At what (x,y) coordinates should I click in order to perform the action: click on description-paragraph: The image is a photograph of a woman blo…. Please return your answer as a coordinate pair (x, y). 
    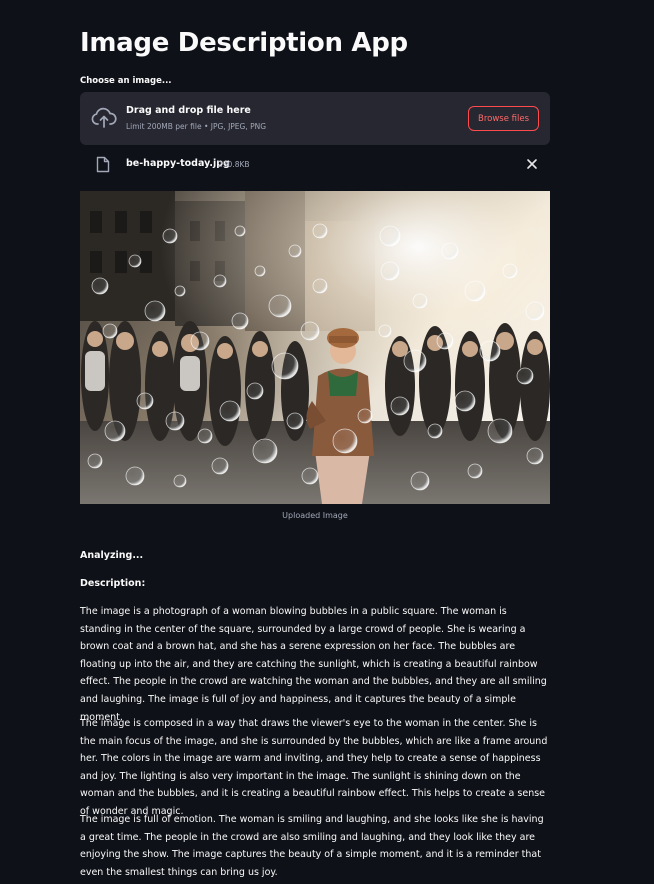
    Looking at the image, I should click on (313, 664).